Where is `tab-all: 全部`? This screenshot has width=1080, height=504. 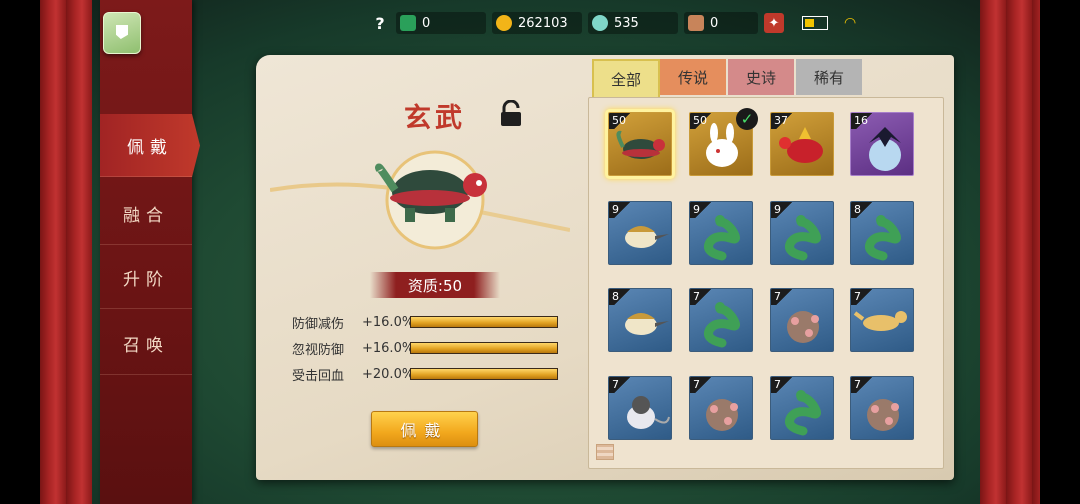 tab-all: 全部 is located at coordinates (626, 79).